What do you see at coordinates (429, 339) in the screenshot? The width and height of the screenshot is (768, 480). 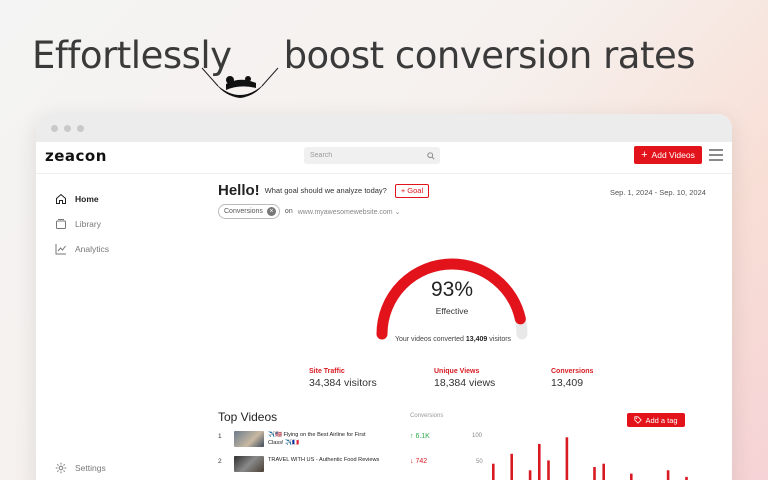 I see `conversion-prefix: Your videos converted` at bounding box center [429, 339].